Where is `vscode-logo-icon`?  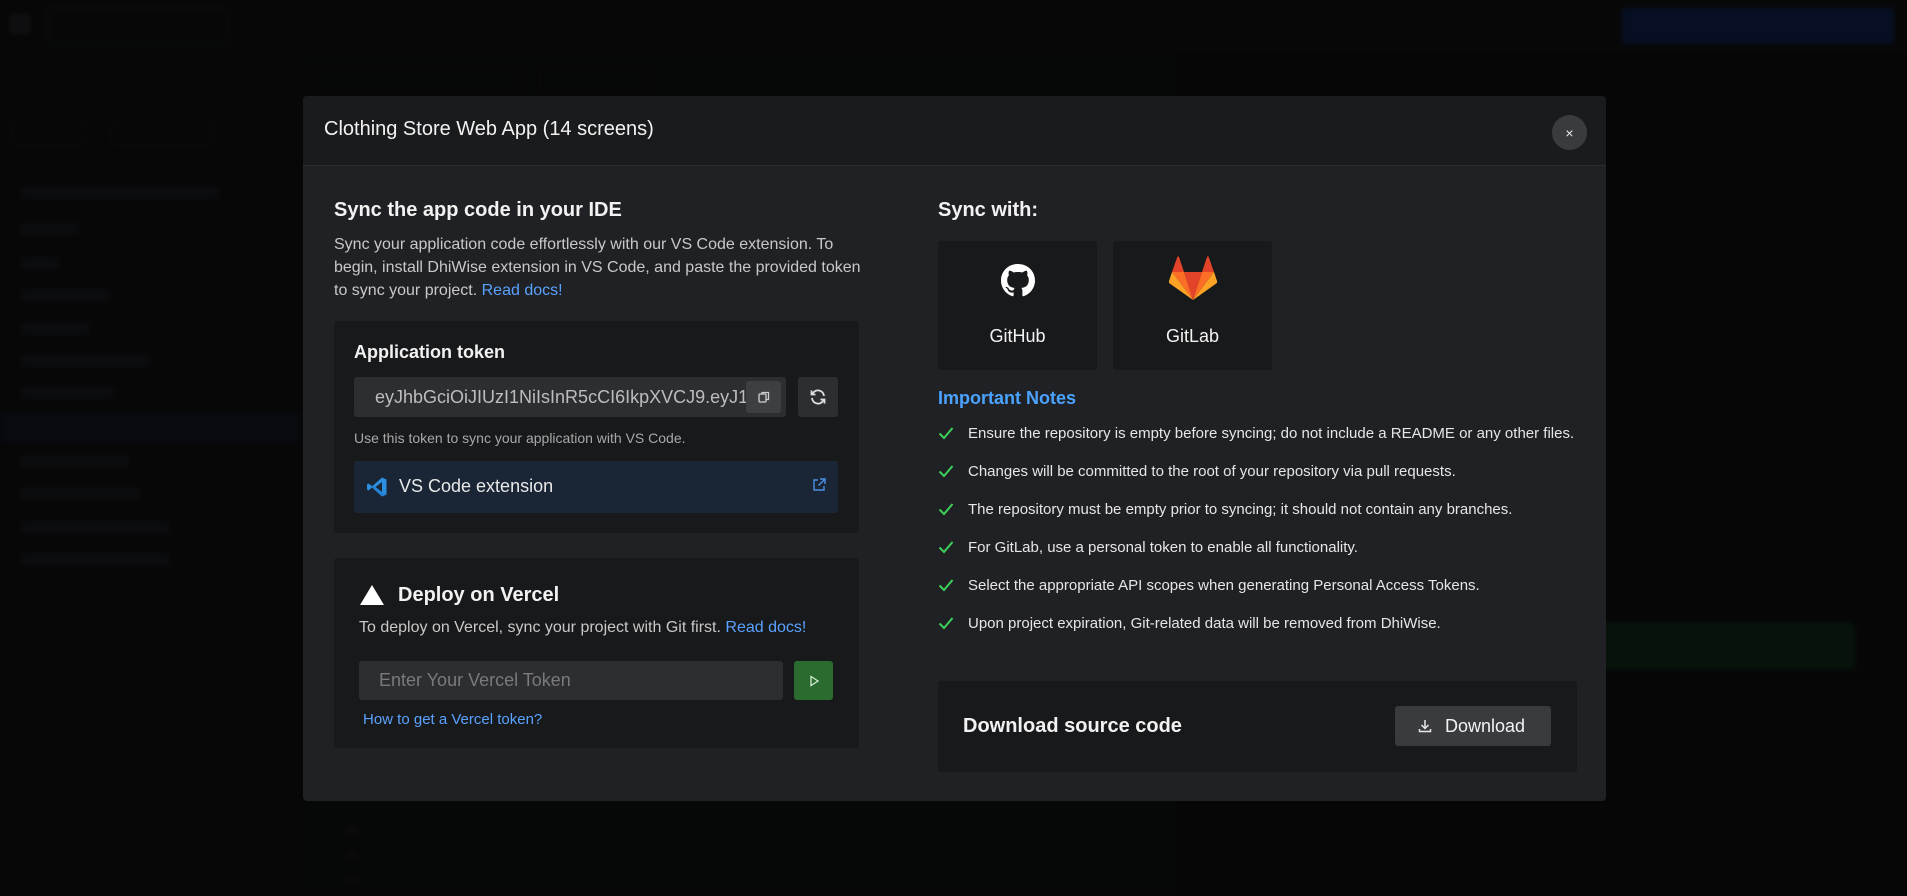 vscode-logo-icon is located at coordinates (377, 487).